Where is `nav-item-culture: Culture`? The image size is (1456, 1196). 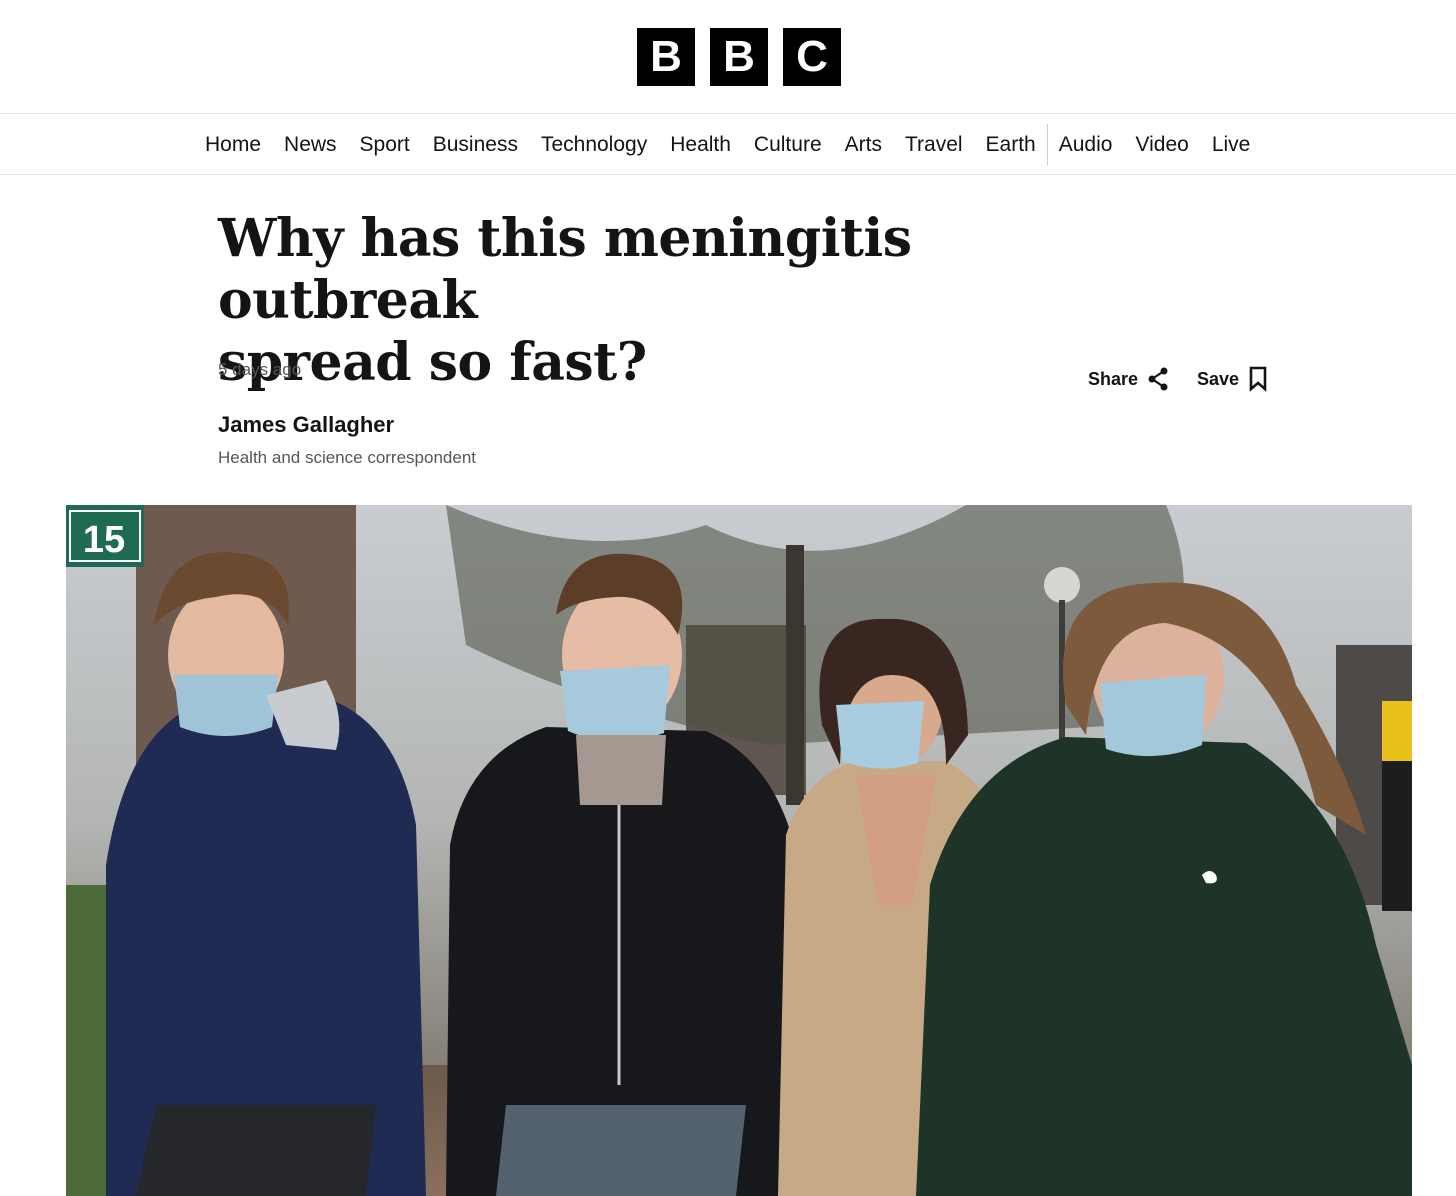 nav-item-culture: Culture is located at coordinates (788, 145).